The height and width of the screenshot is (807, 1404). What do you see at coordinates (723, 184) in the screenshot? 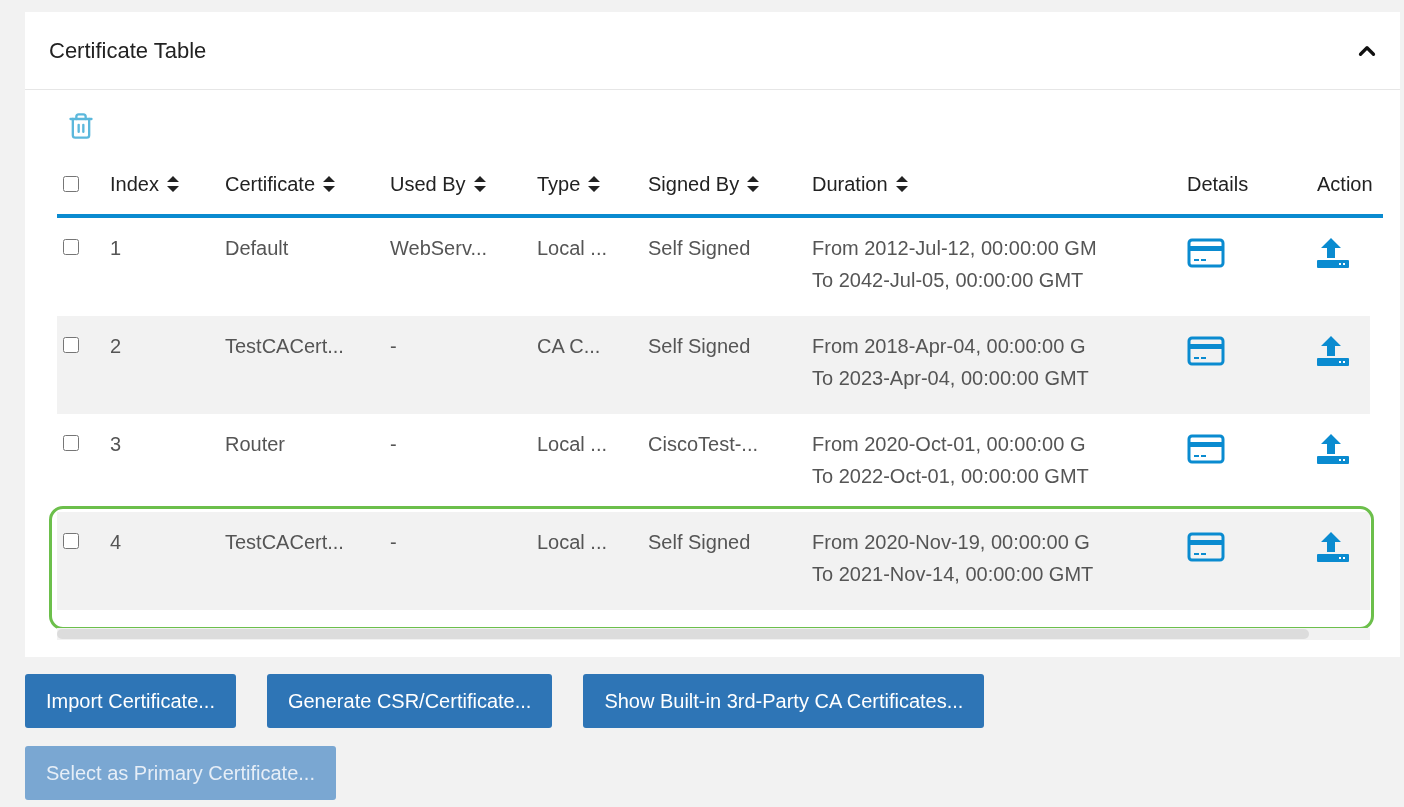
I see `column-header: Signed By` at bounding box center [723, 184].